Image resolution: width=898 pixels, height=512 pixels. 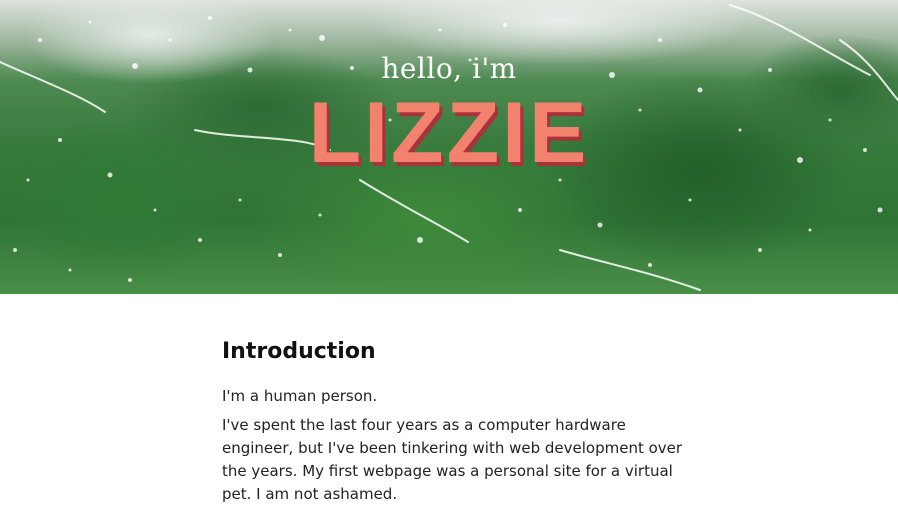 What do you see at coordinates (299, 351) in the screenshot?
I see `section-heading: Introduction` at bounding box center [299, 351].